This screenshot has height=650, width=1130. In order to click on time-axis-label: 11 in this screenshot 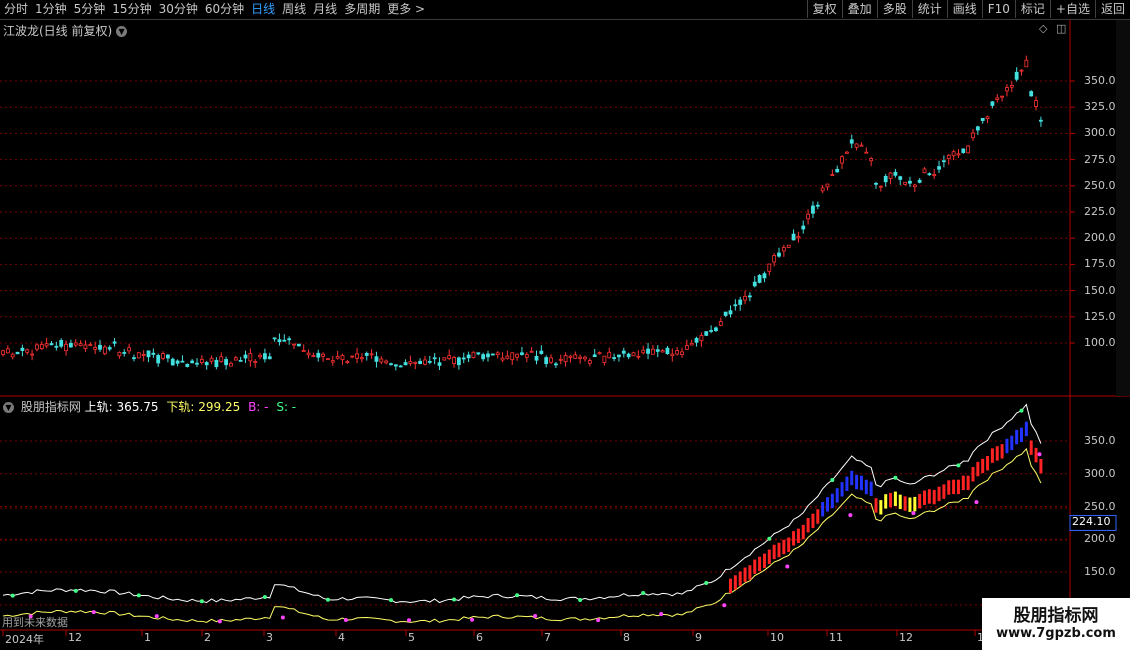, I will do `click(836, 637)`.